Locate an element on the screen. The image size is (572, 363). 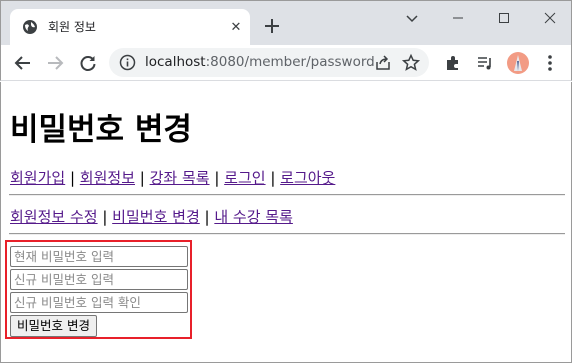
url-path: :8080/member/password is located at coordinates (290, 62).